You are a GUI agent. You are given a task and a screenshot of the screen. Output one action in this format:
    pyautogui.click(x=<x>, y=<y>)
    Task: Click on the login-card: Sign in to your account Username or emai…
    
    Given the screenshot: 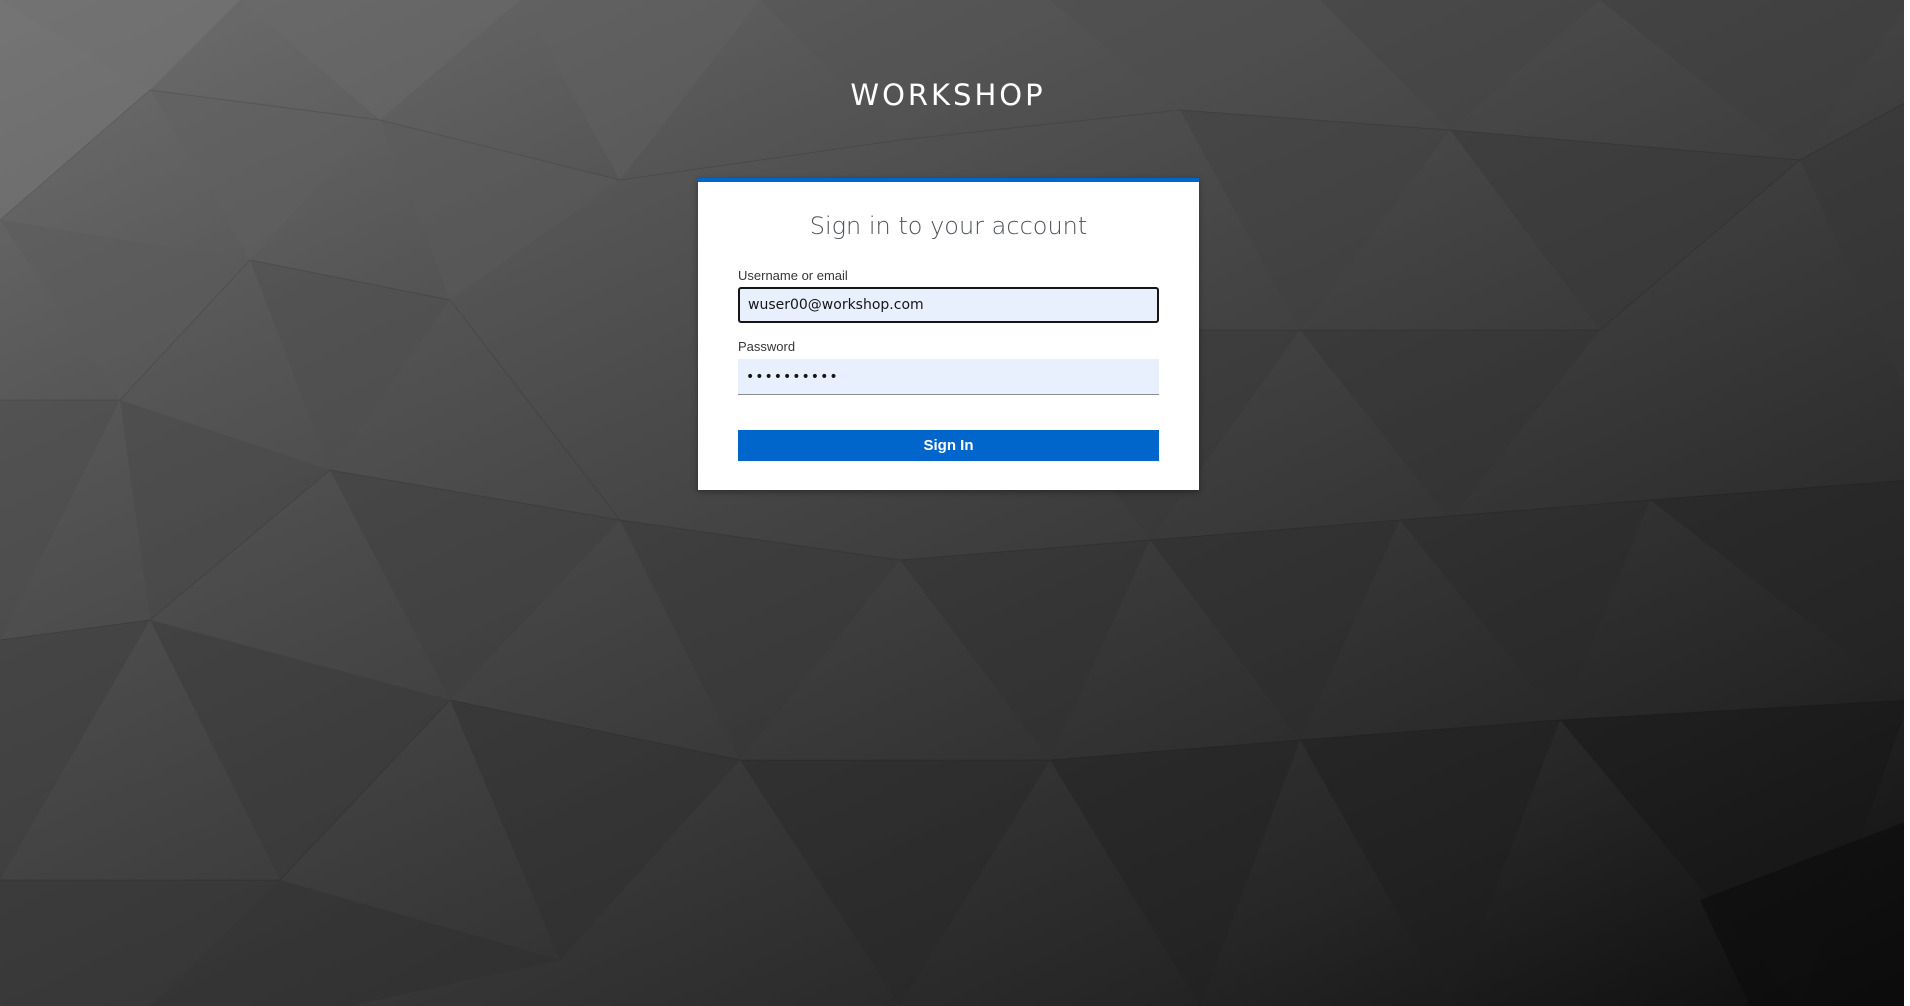 What is the action you would take?
    pyautogui.click(x=948, y=334)
    